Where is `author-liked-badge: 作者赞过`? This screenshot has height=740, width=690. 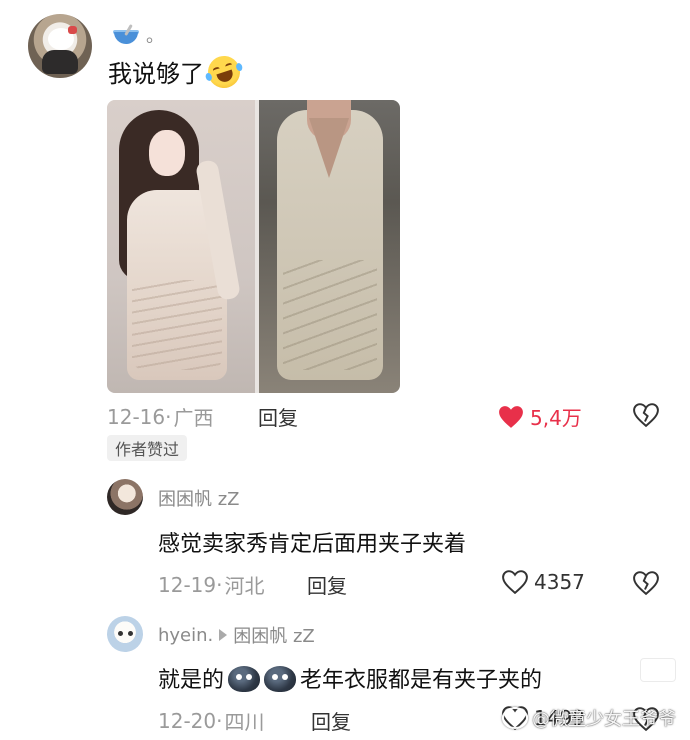
author-liked-badge: 作者赞过 is located at coordinates (147, 448).